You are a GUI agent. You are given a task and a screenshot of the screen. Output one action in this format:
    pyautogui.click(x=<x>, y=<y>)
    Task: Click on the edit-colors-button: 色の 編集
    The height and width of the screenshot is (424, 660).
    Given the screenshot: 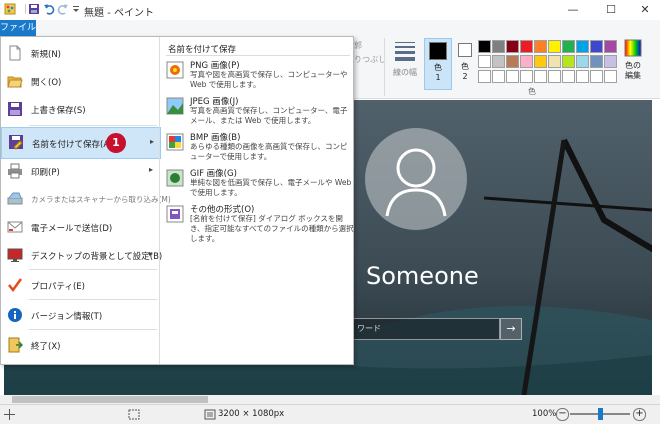 What is the action you would take?
    pyautogui.click(x=633, y=63)
    